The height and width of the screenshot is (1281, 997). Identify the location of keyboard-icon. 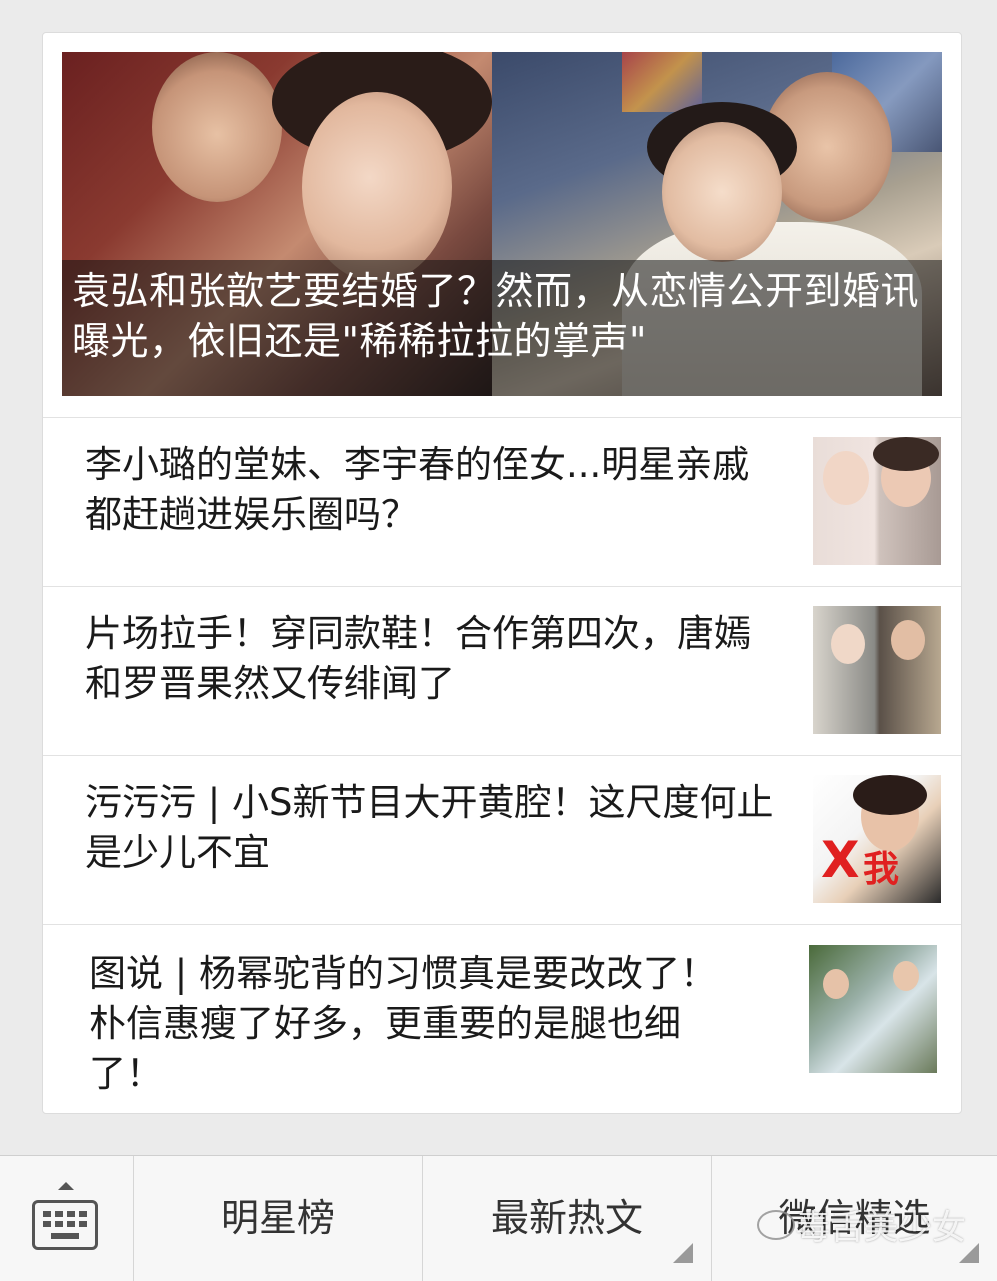
(65, 1225).